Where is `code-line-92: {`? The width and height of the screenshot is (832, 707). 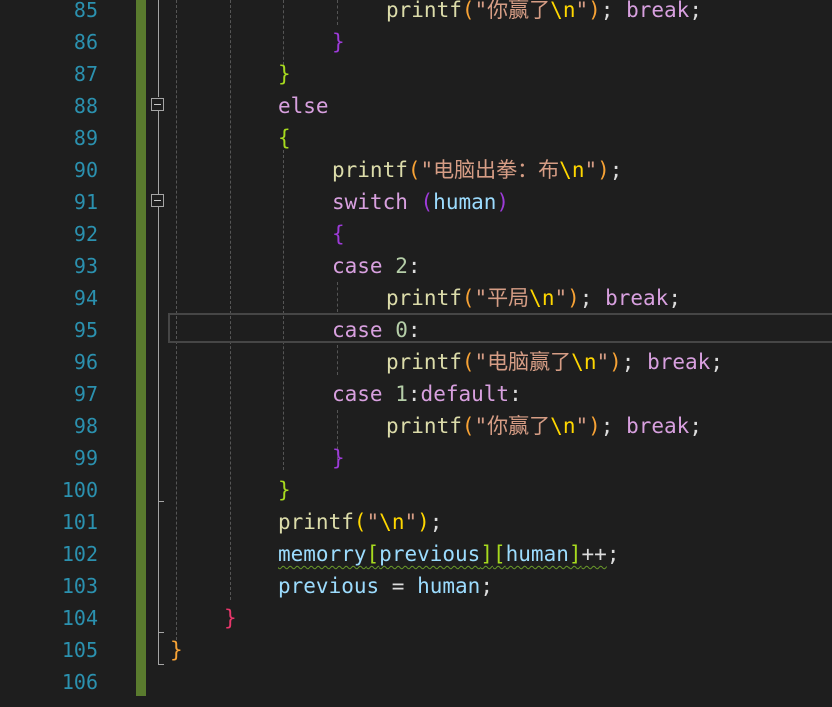 code-line-92: { is located at coordinates (338, 234).